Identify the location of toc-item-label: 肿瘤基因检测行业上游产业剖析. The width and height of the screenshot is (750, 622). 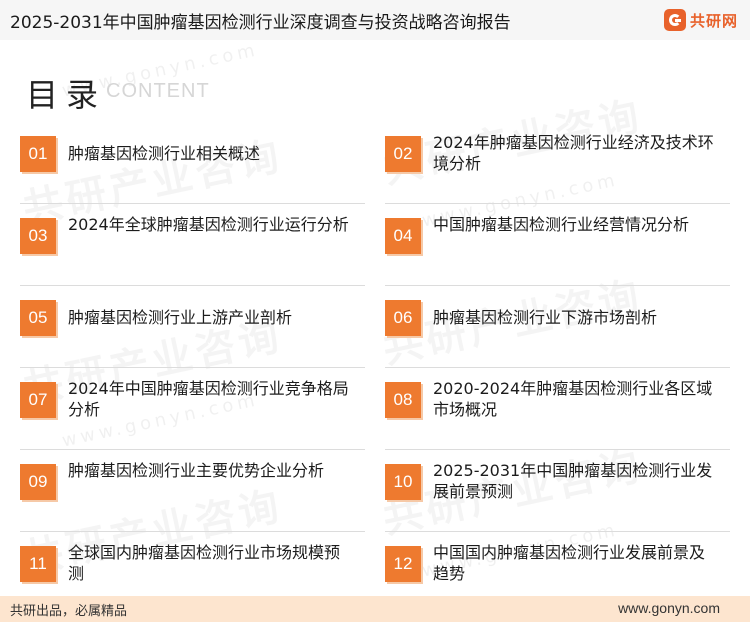
(180, 317).